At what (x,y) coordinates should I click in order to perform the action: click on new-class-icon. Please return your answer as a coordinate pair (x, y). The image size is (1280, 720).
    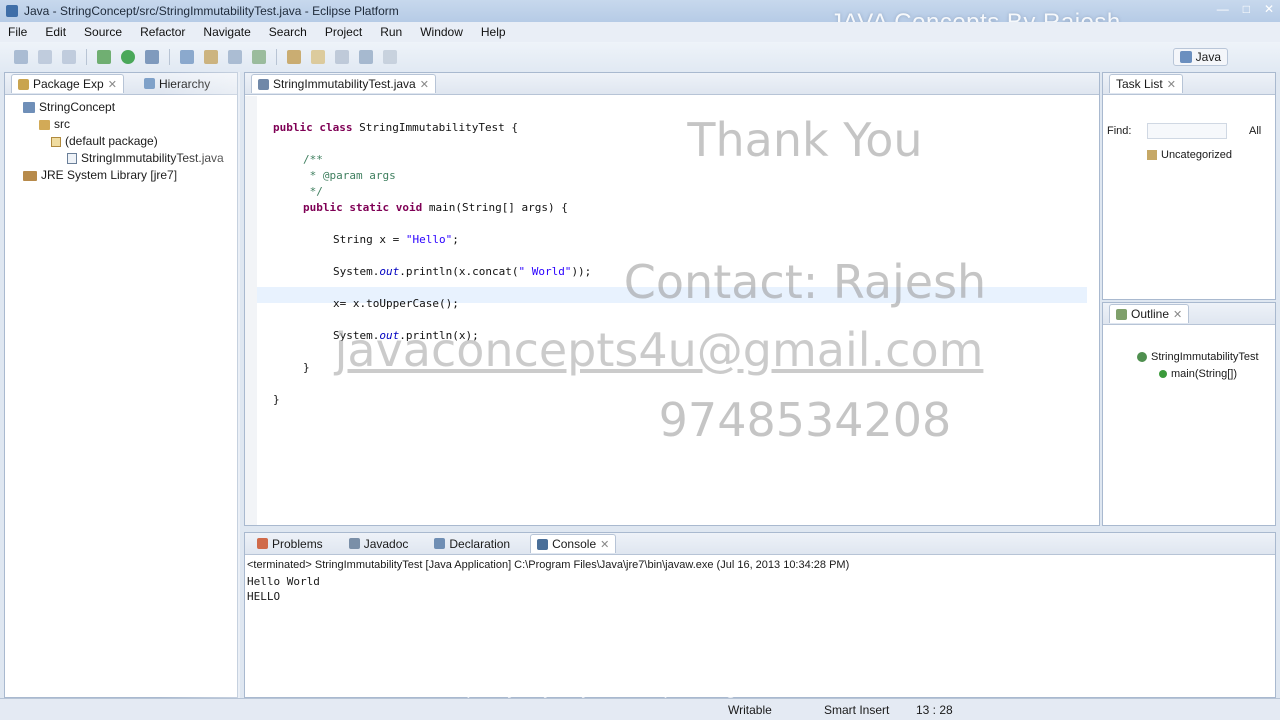
    Looking at the image, I should click on (259, 57).